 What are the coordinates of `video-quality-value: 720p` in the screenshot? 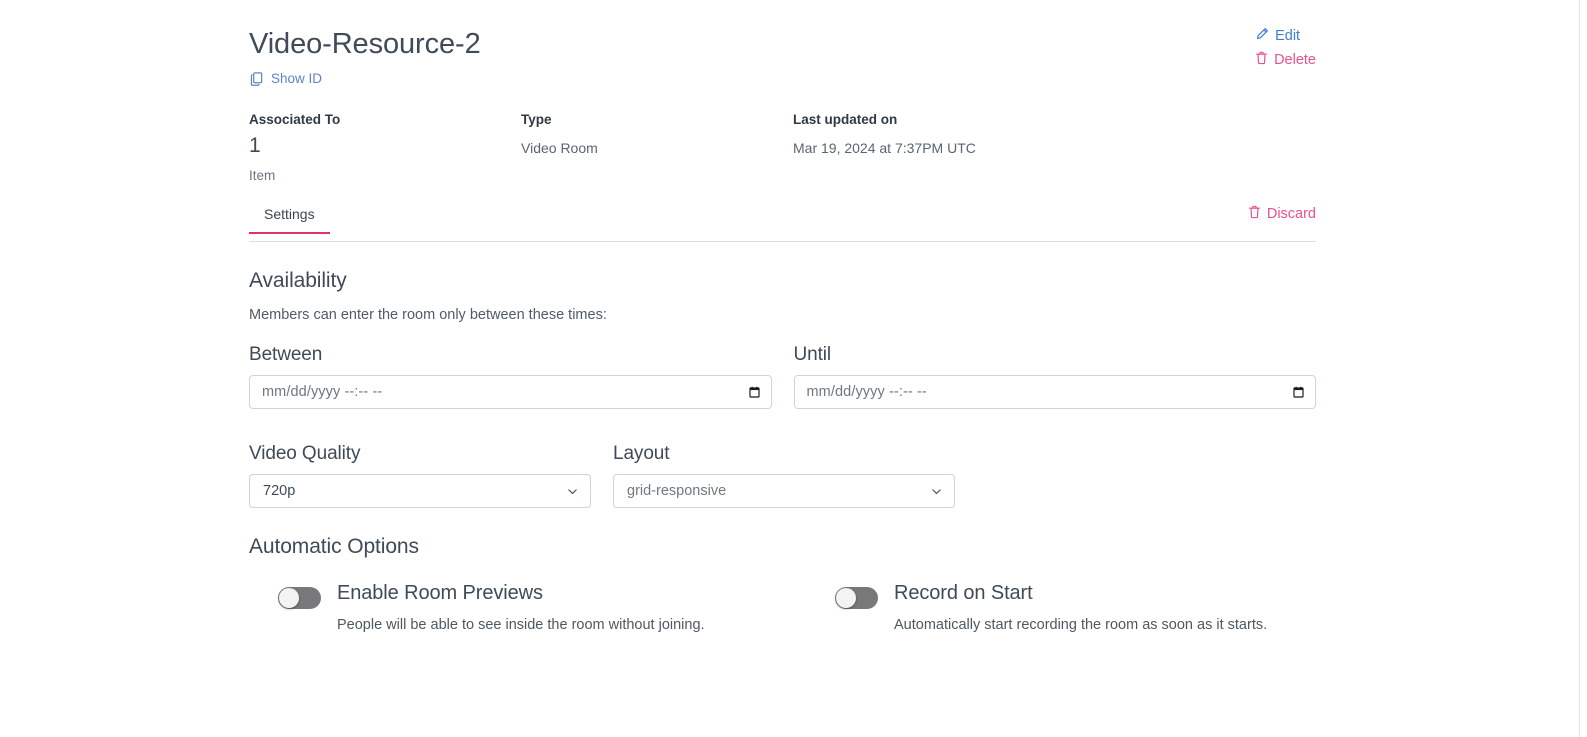 It's located at (279, 491).